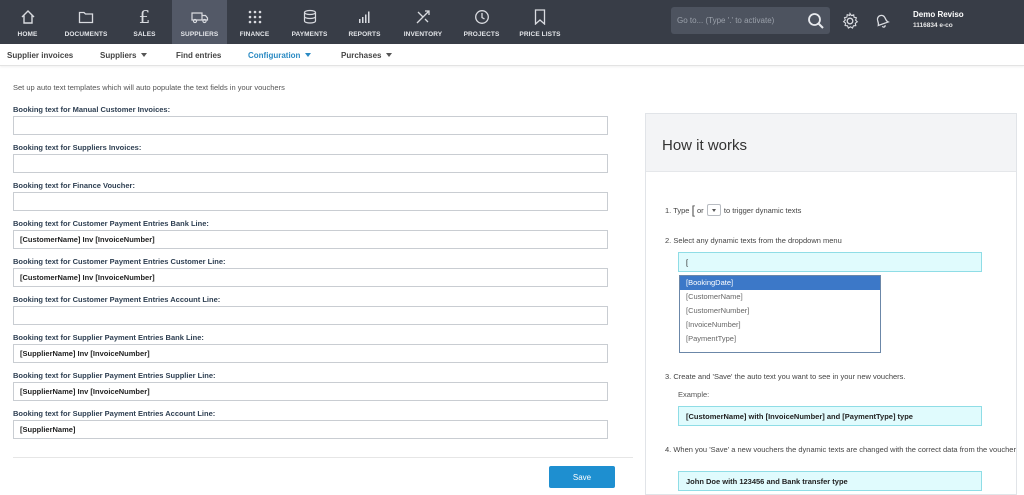 The width and height of the screenshot is (1024, 495). Describe the element at coordinates (364, 34) in the screenshot. I see `nav-label: REPORTS` at that location.